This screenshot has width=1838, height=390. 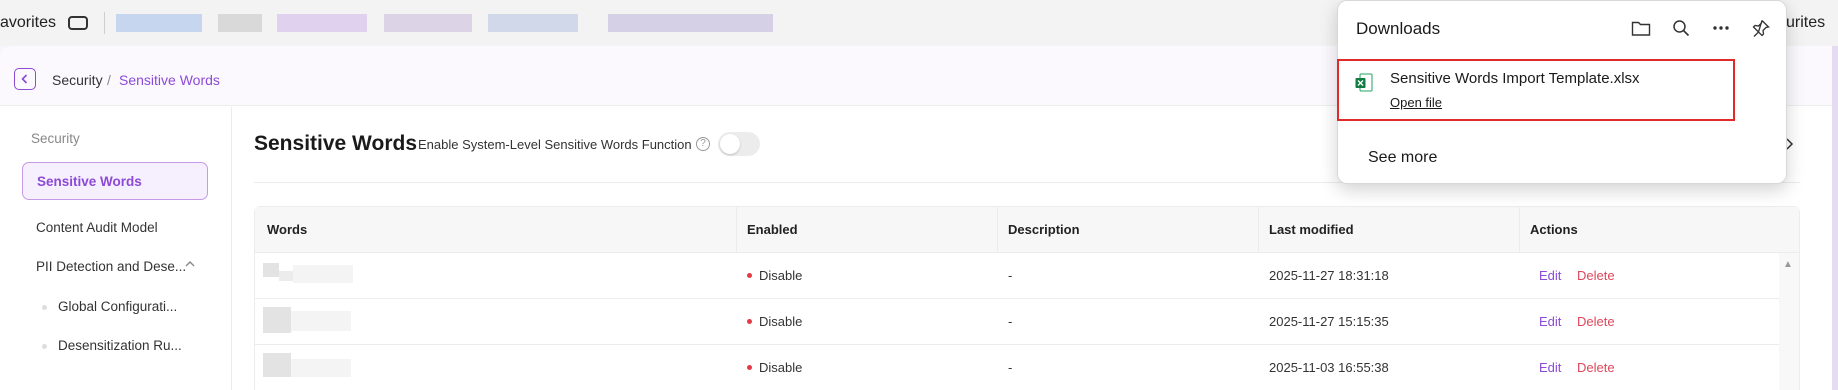 I want to click on favorites-label: avorites, so click(x=28, y=23).